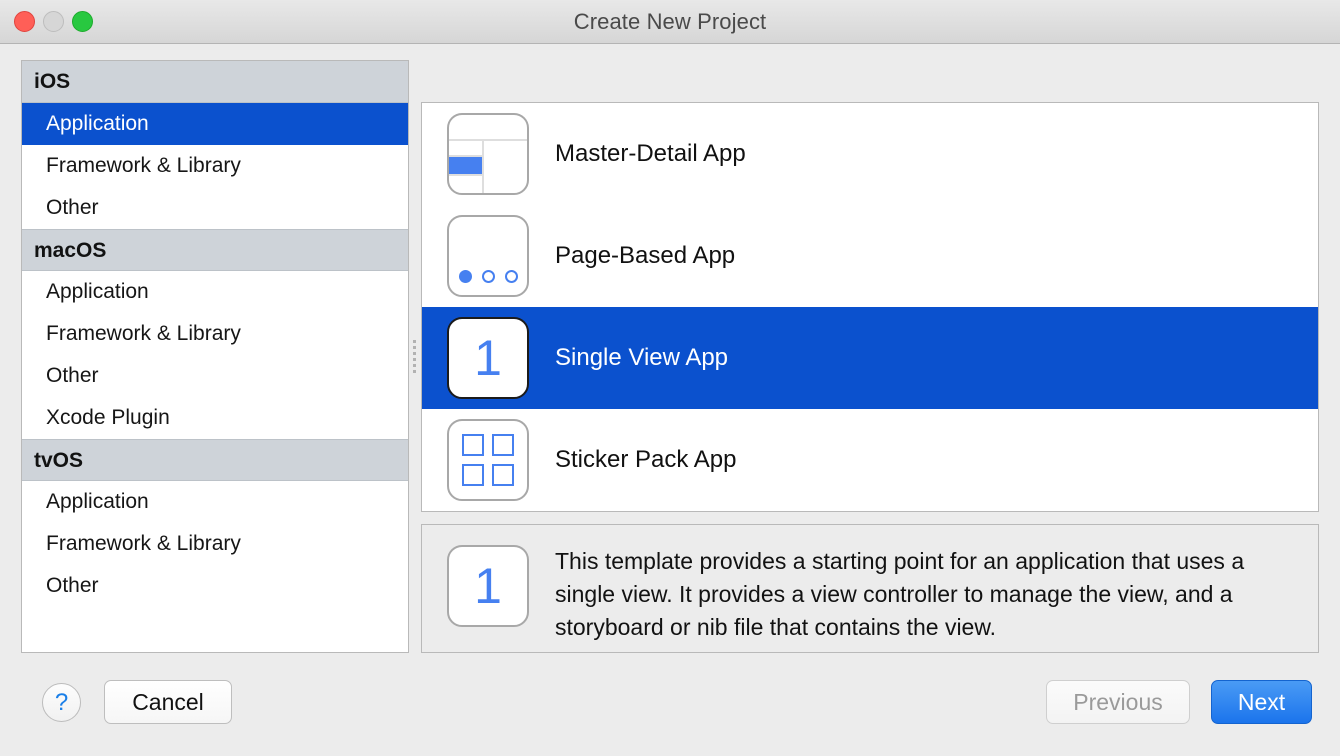 This screenshot has height=756, width=1340. Describe the element at coordinates (488, 256) in the screenshot. I see `page-based-icon` at that location.